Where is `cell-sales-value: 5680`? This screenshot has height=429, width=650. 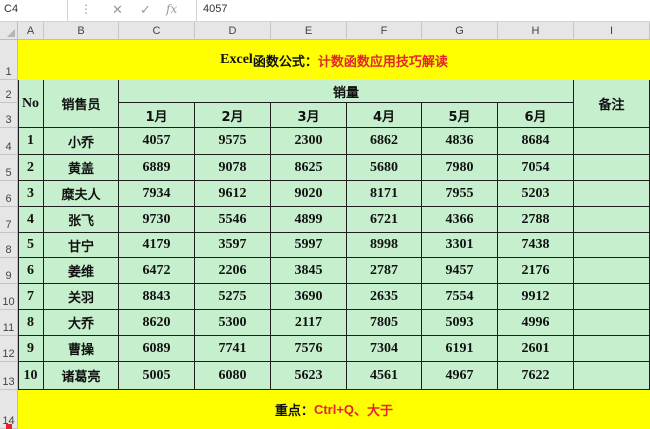
cell-sales-value: 5680 is located at coordinates (384, 168).